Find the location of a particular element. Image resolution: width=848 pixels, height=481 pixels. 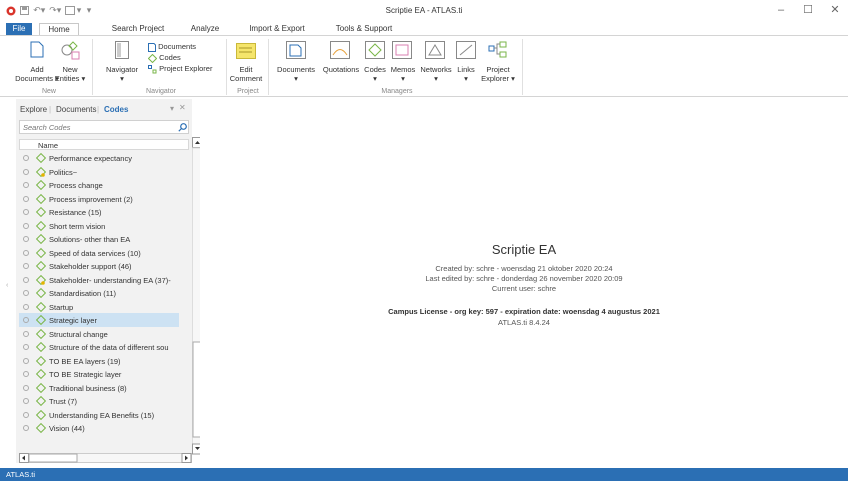

links-manager-label: Links is located at coordinates (466, 69).